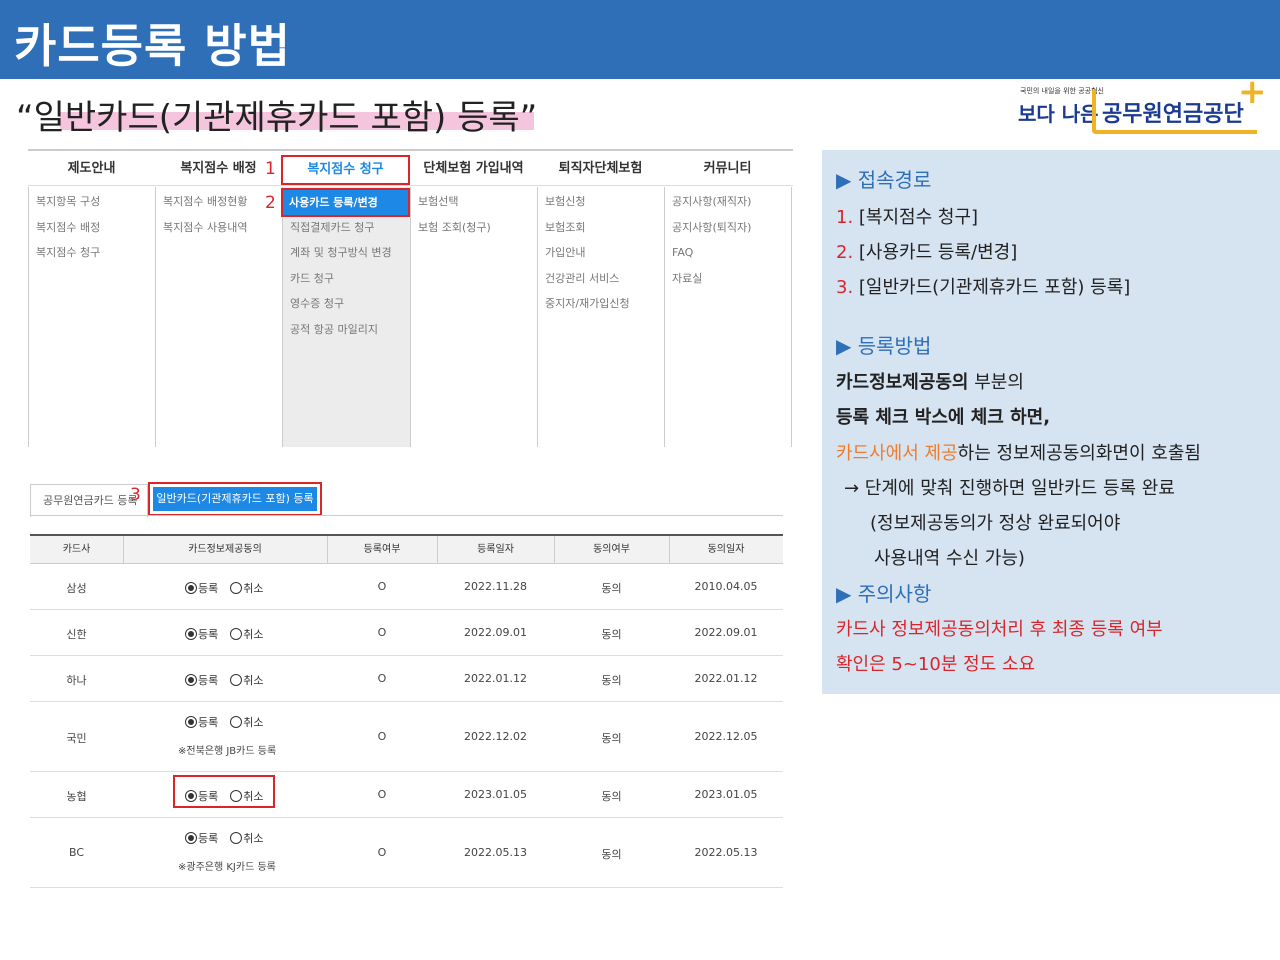 The height and width of the screenshot is (960, 1280). Describe the element at coordinates (726, 549) in the screenshot. I see `th-agree-date: 동의일자` at that location.